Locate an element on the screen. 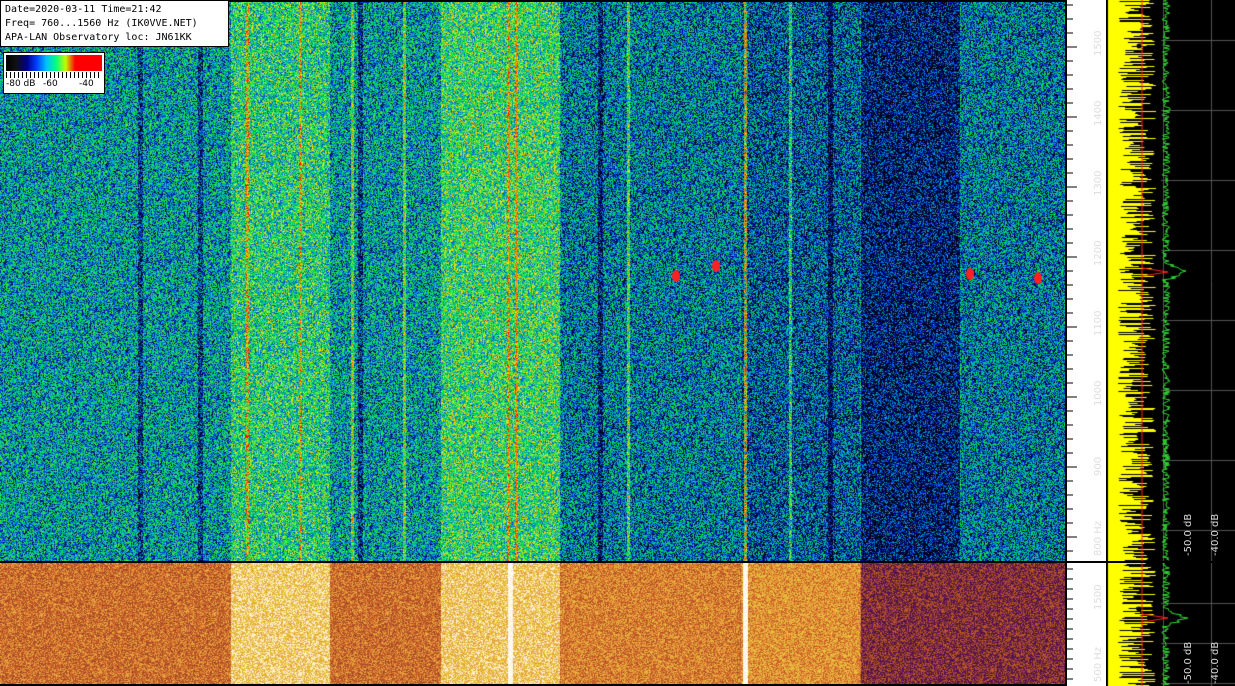  lower-freq-tick-500: 500 Hz is located at coordinates (1098, 664).